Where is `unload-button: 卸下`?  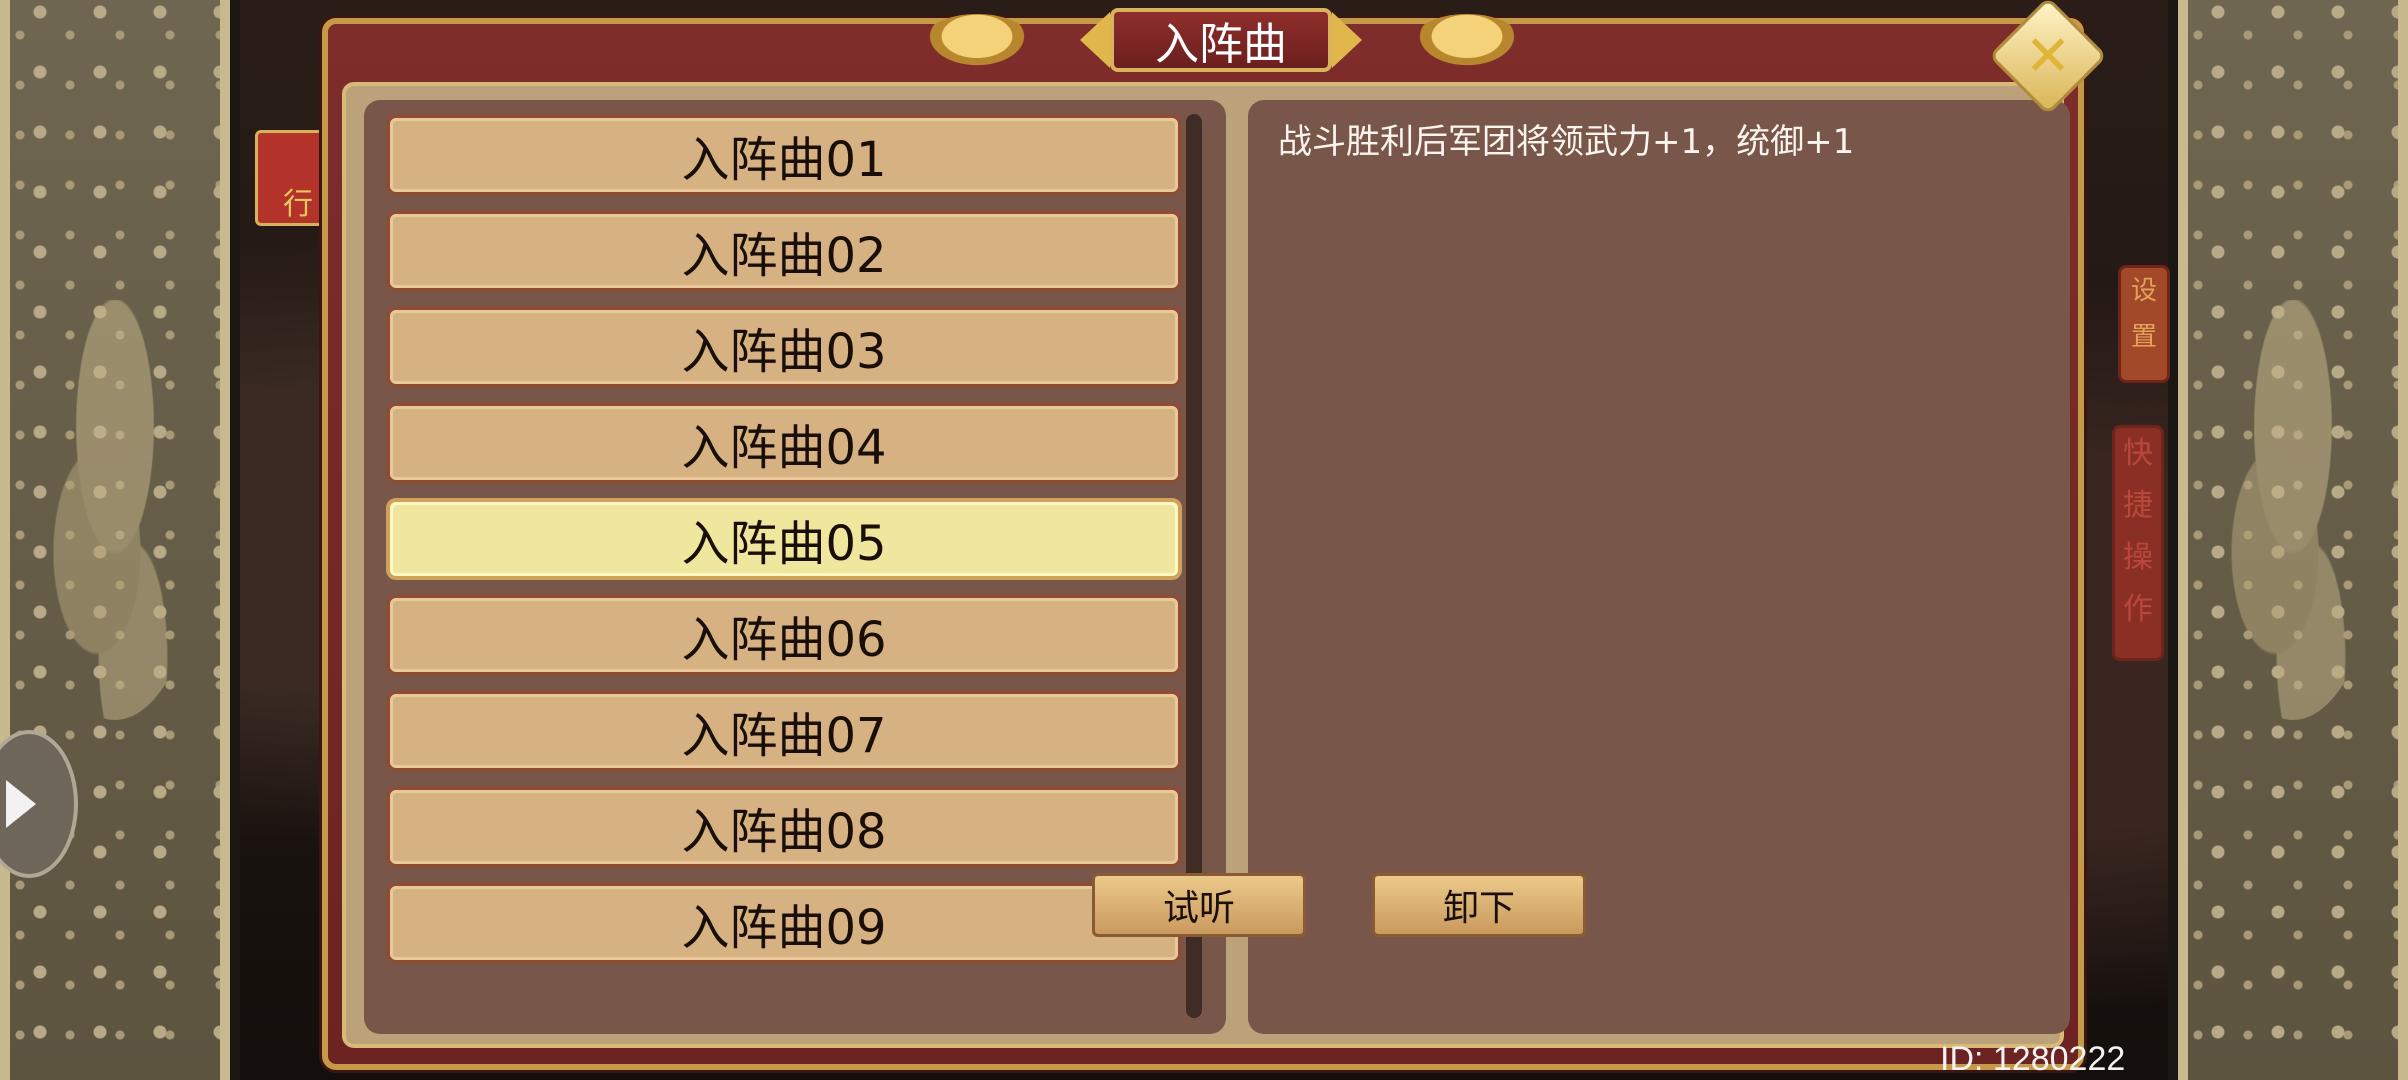
unload-button: 卸下 is located at coordinates (1479, 905).